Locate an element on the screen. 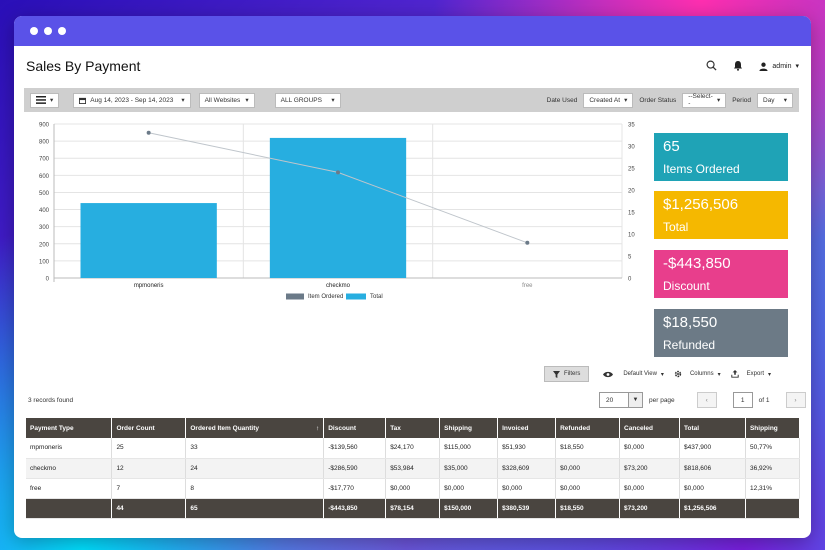  totals-cell: -$443,850 is located at coordinates (355, 508).